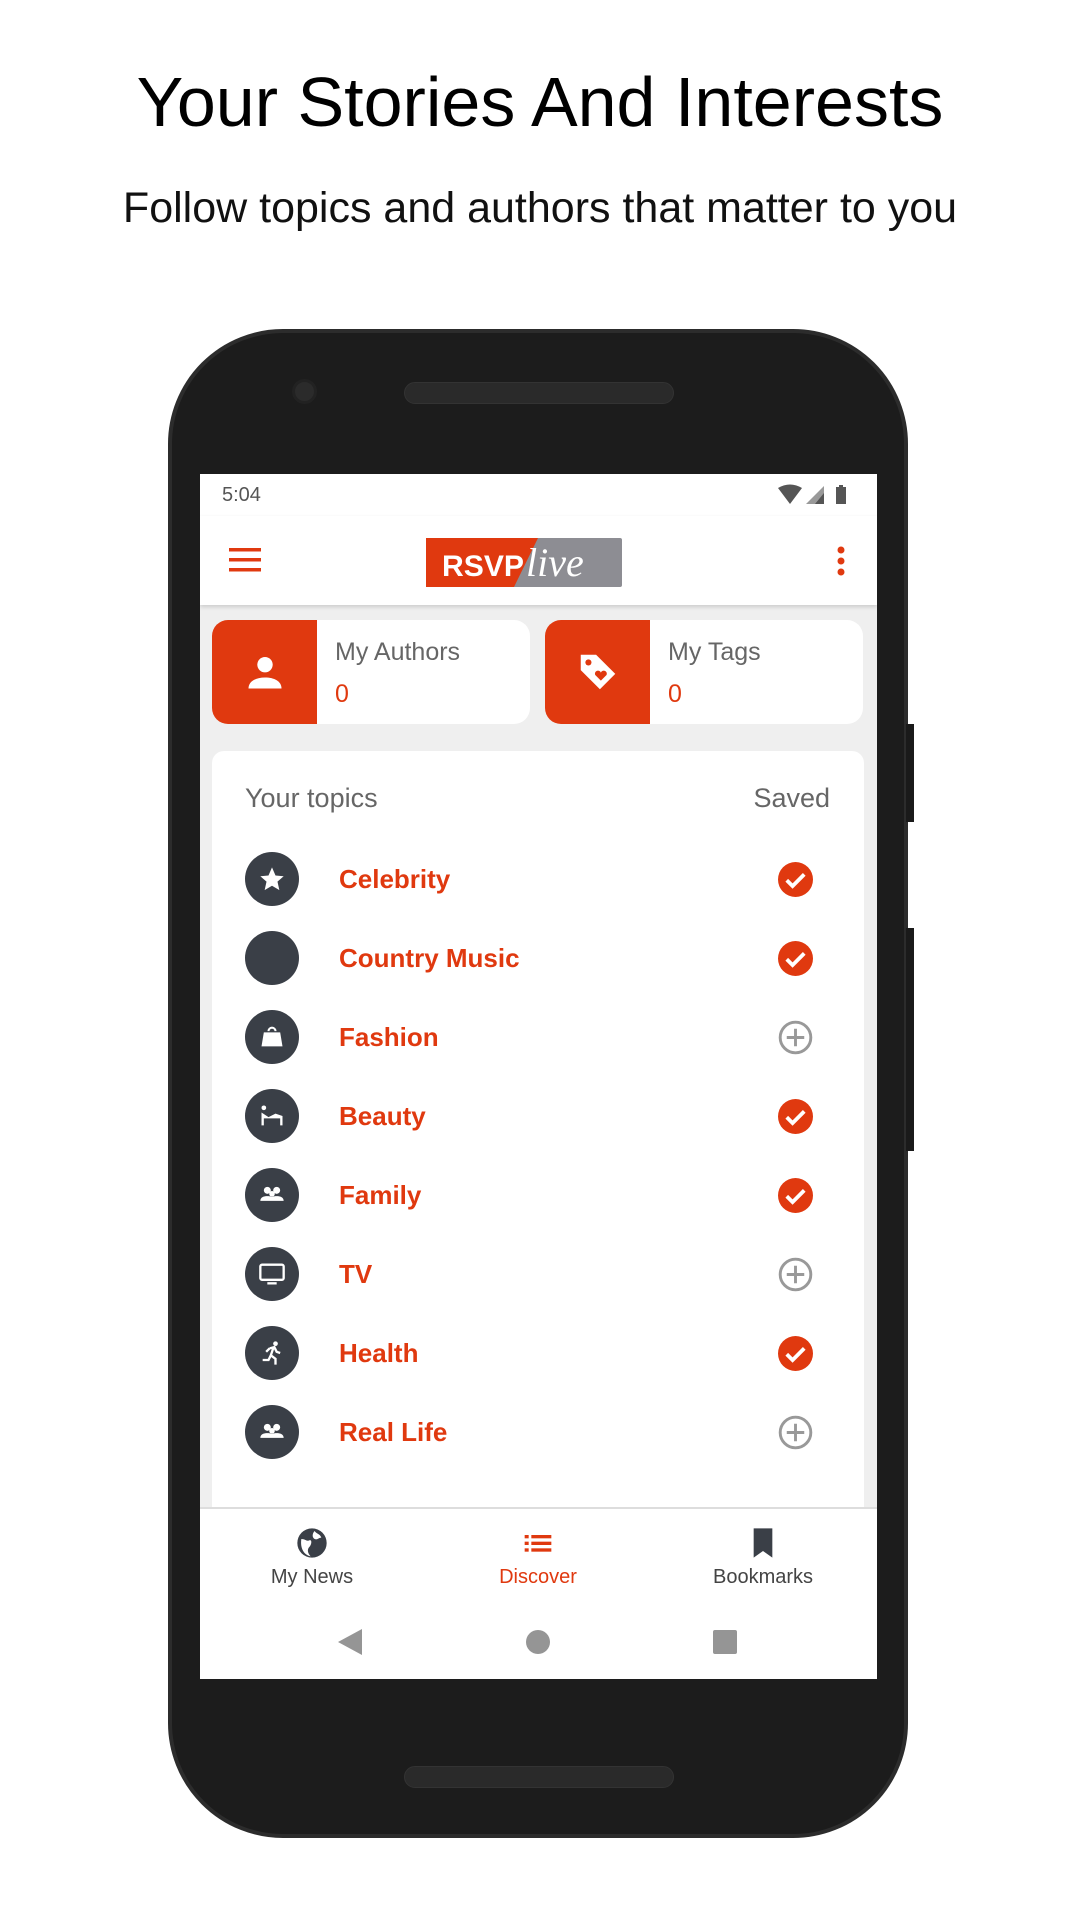 Image resolution: width=1080 pixels, height=1920 pixels. What do you see at coordinates (312, 1559) in the screenshot?
I see `nav-my-news: My News` at bounding box center [312, 1559].